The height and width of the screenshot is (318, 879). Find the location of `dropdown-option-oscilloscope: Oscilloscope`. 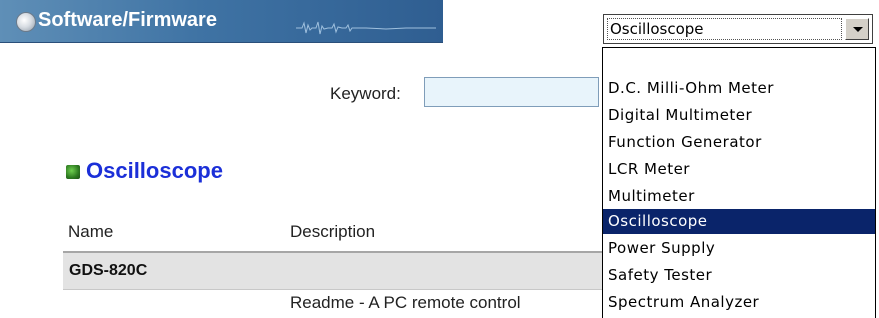

dropdown-option-oscilloscope: Oscilloscope is located at coordinates (739, 221).